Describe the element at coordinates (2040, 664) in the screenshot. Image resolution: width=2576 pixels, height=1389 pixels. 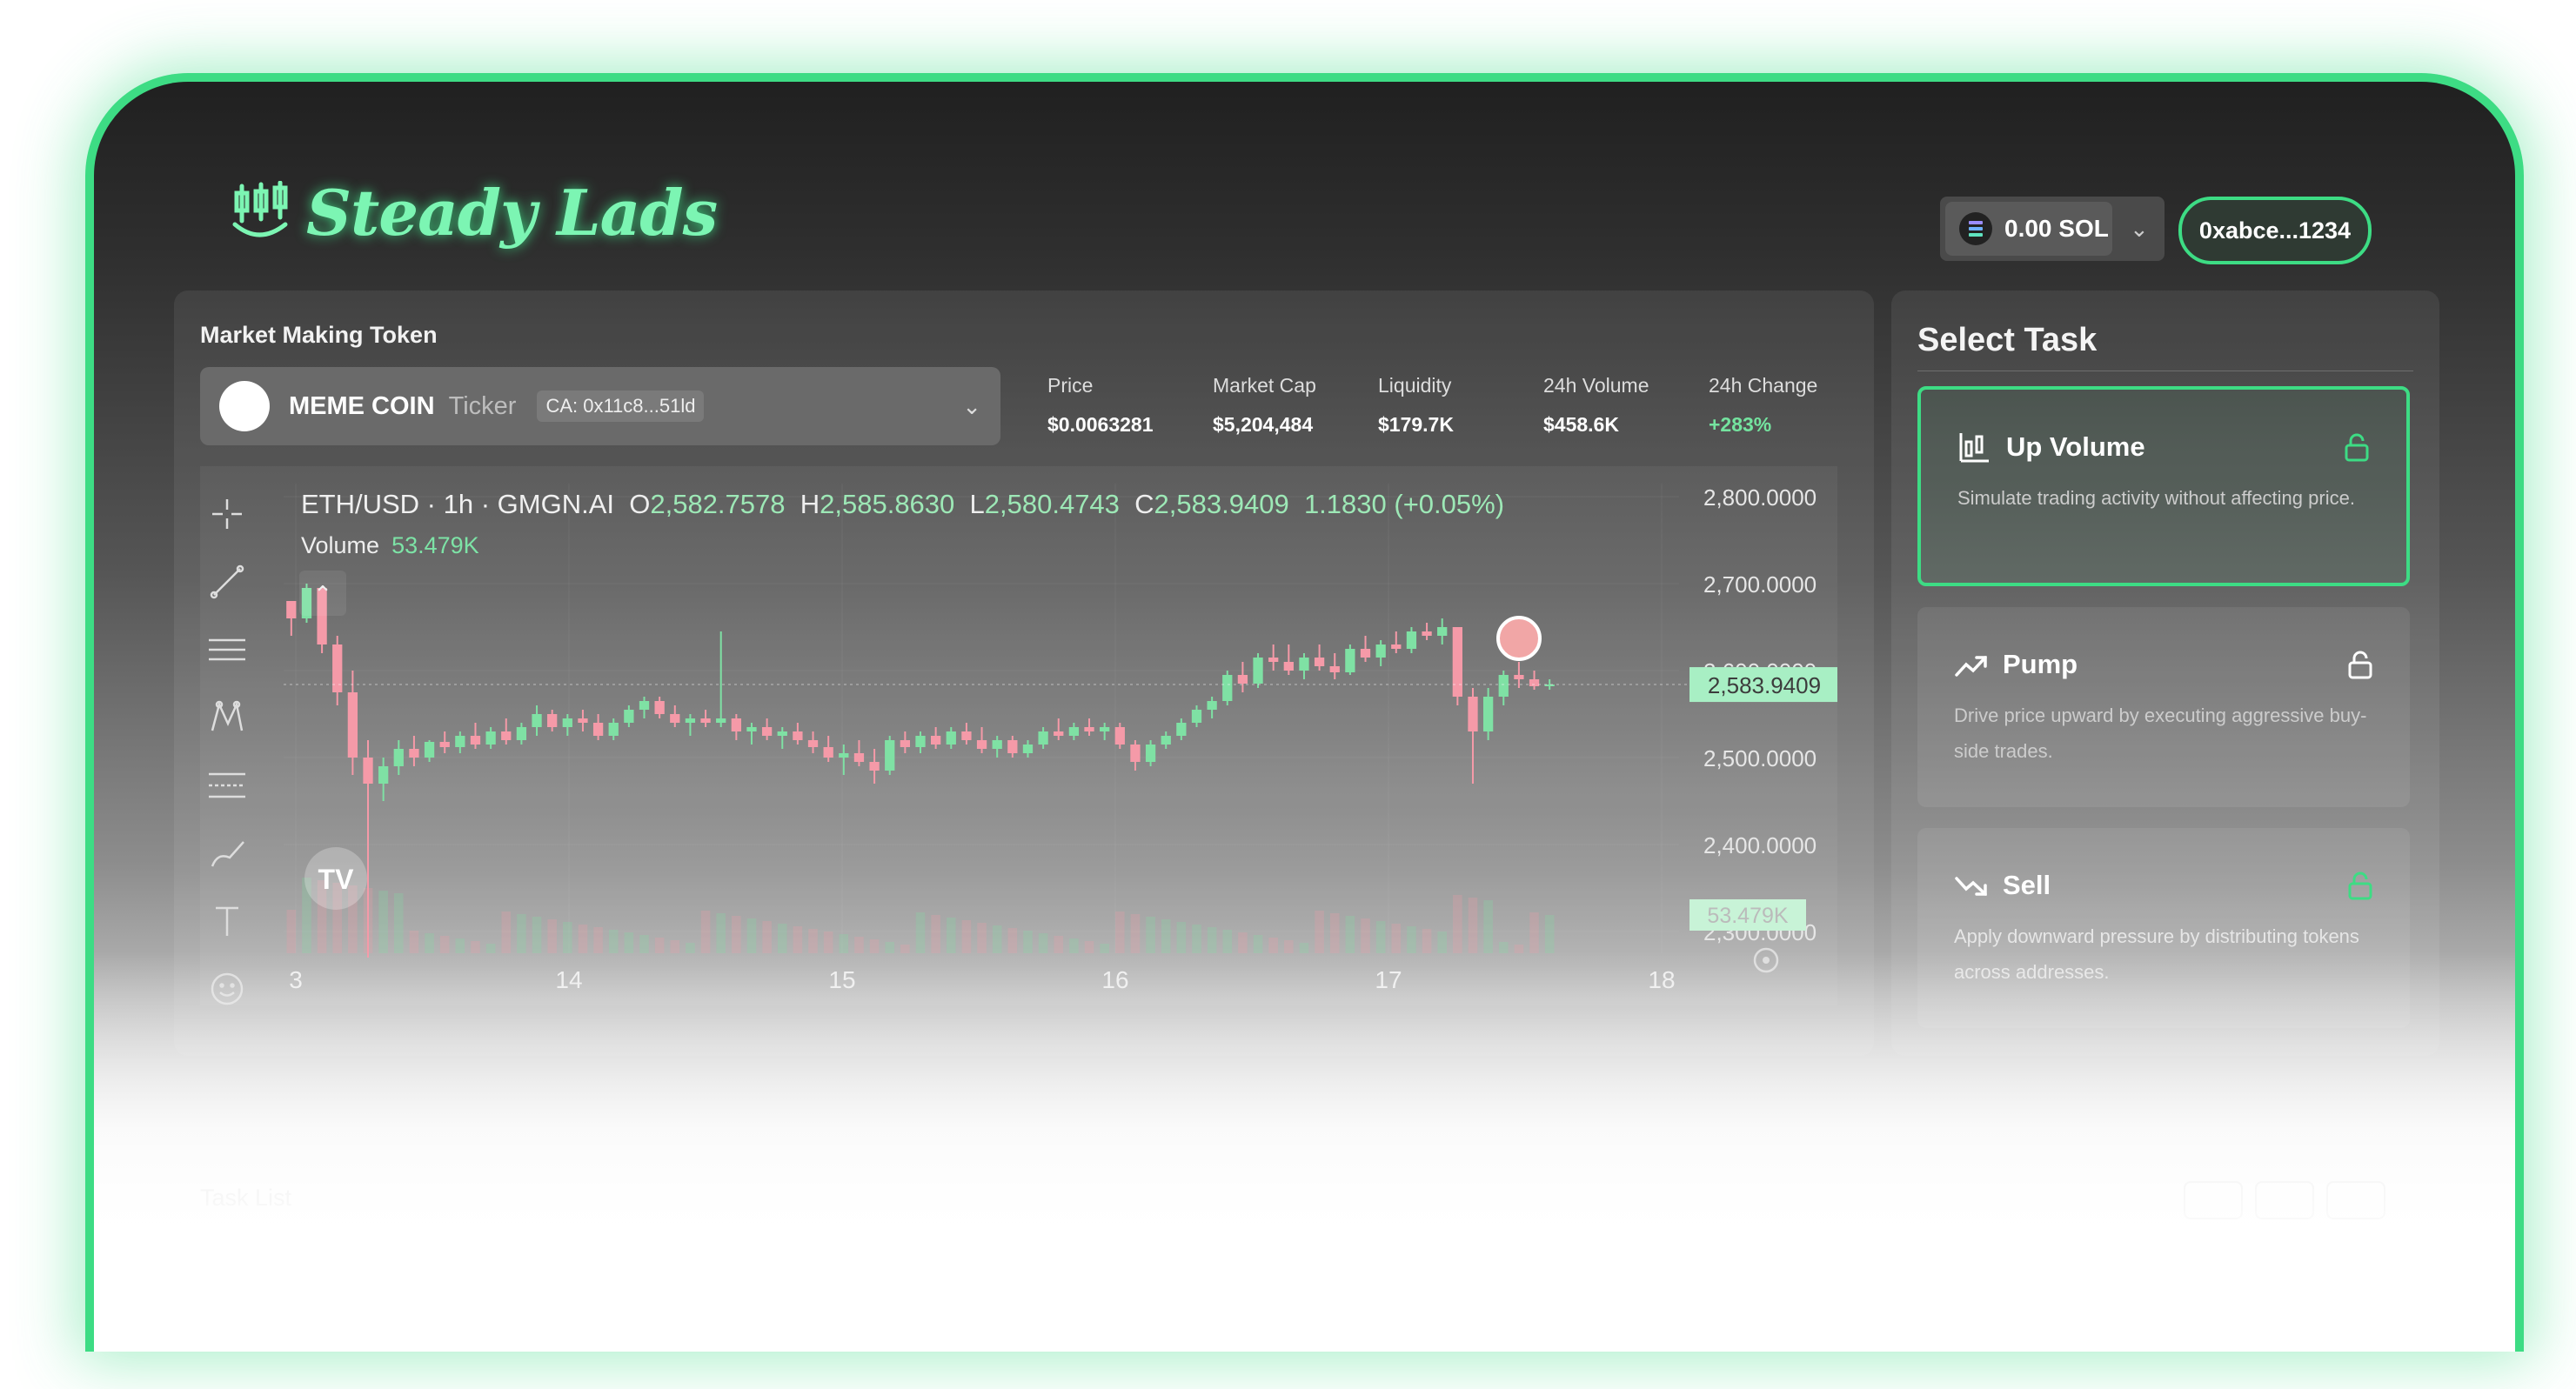
I see `task-name: Pump` at that location.